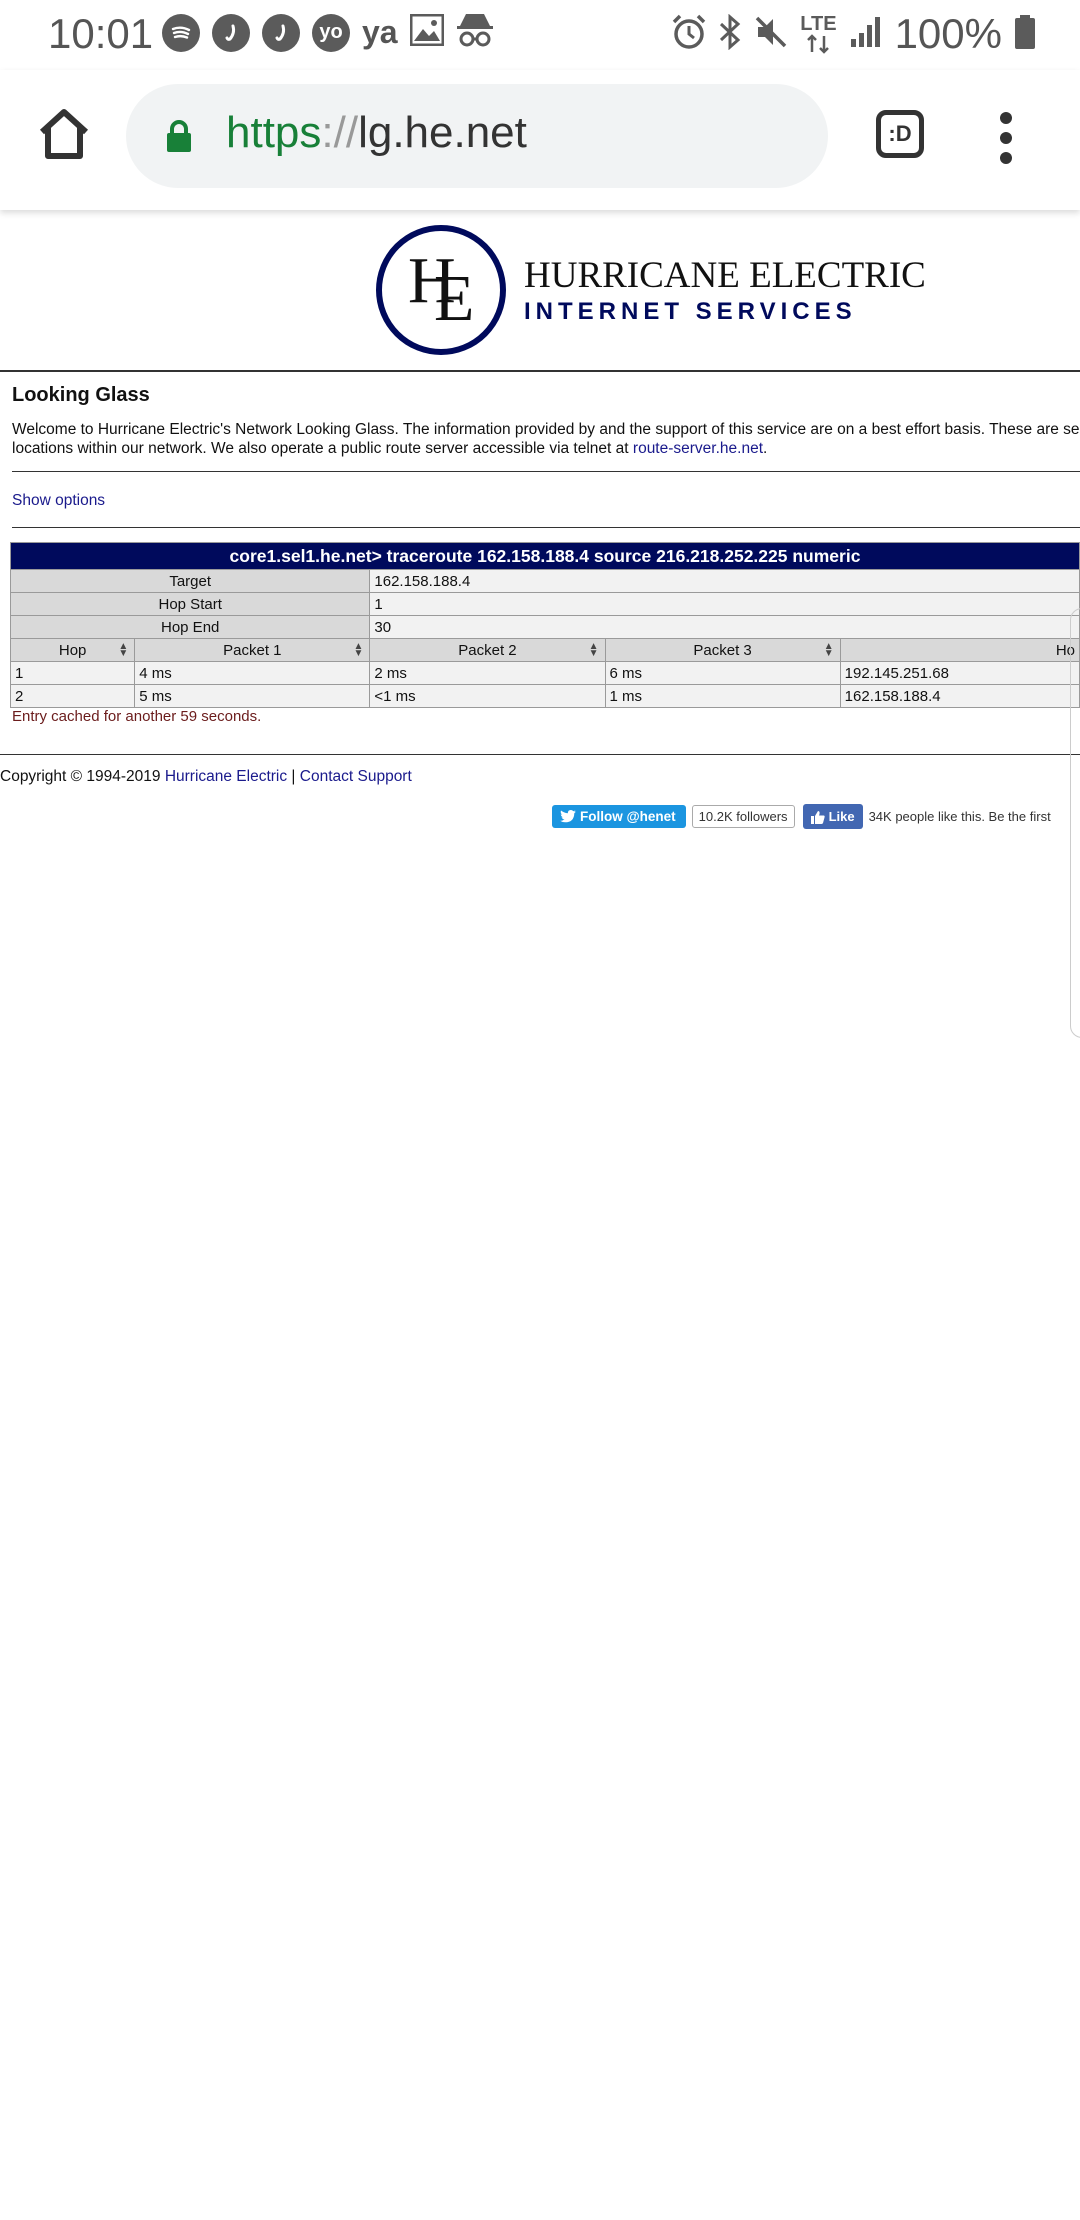 This screenshot has height=2220, width=1080. I want to click on target-value: 162.158.188.4, so click(724, 581).